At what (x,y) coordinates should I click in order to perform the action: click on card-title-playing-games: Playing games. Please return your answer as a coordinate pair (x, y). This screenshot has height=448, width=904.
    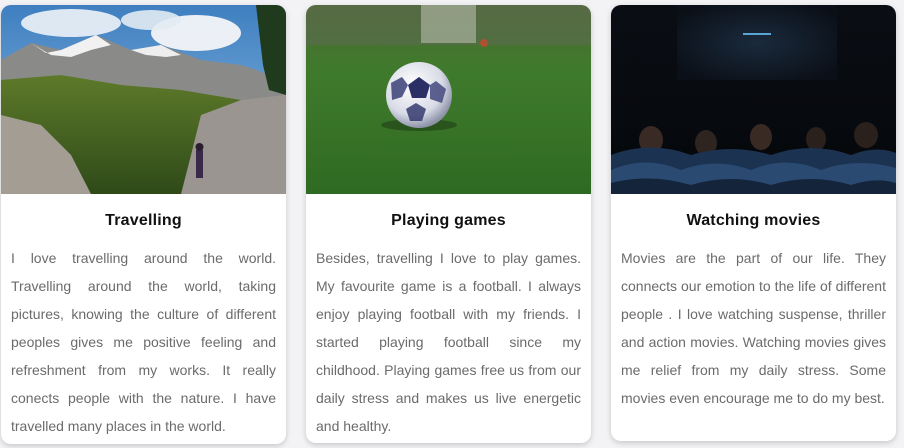
    Looking at the image, I should click on (448, 220).